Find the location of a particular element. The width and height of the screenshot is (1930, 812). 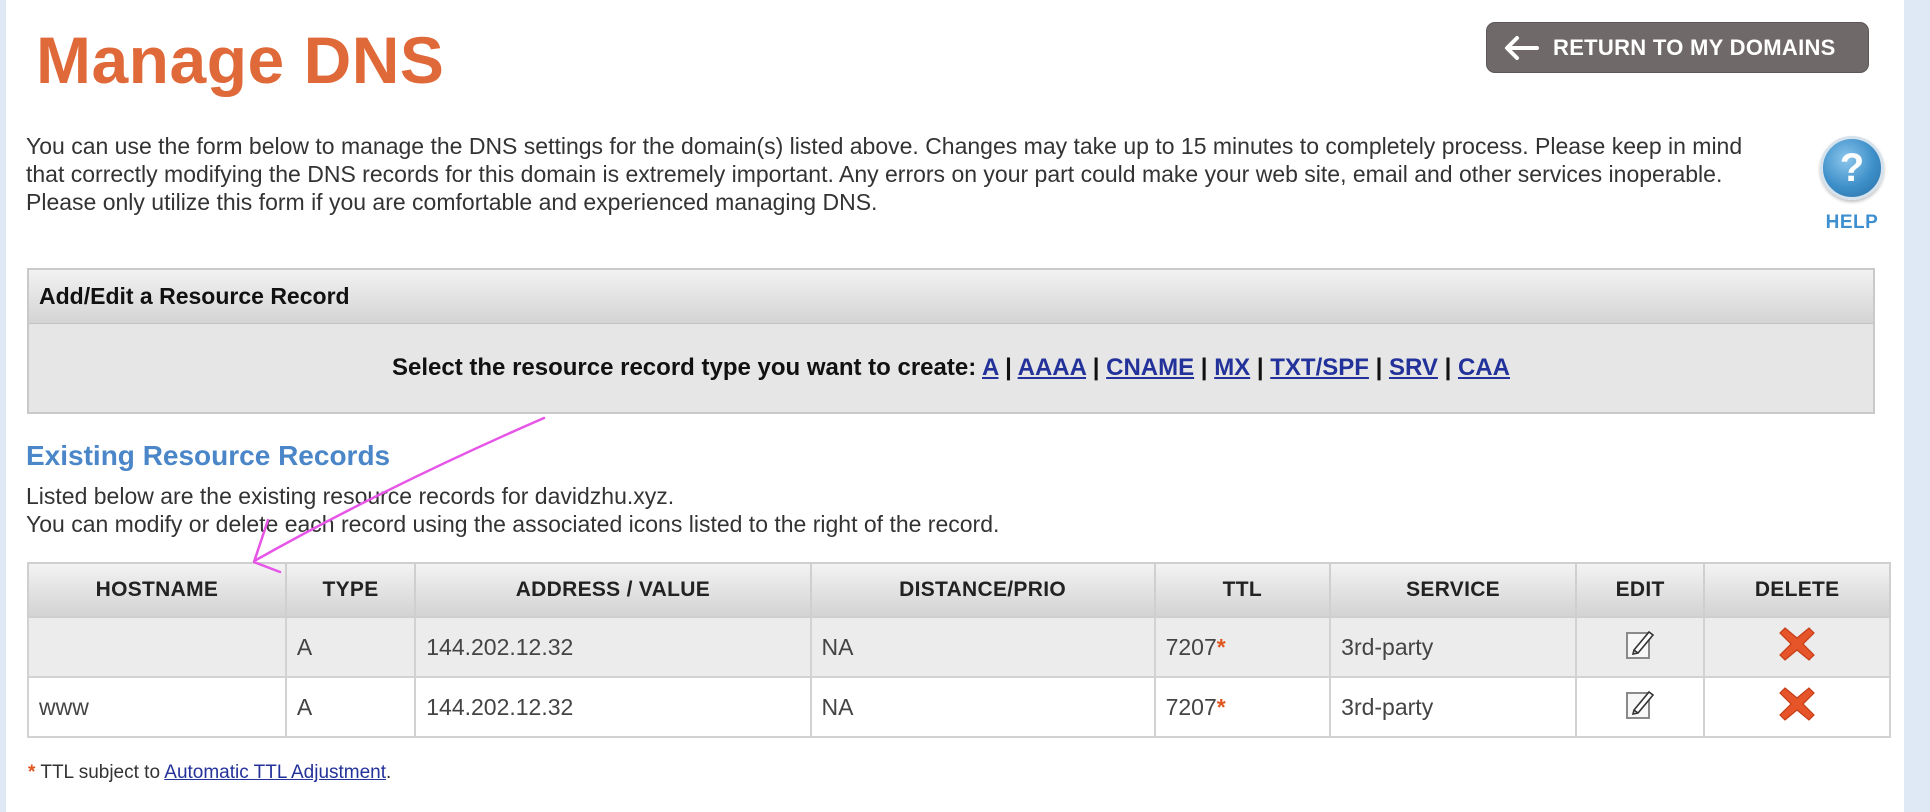

cell-hostname: www is located at coordinates (157, 707).